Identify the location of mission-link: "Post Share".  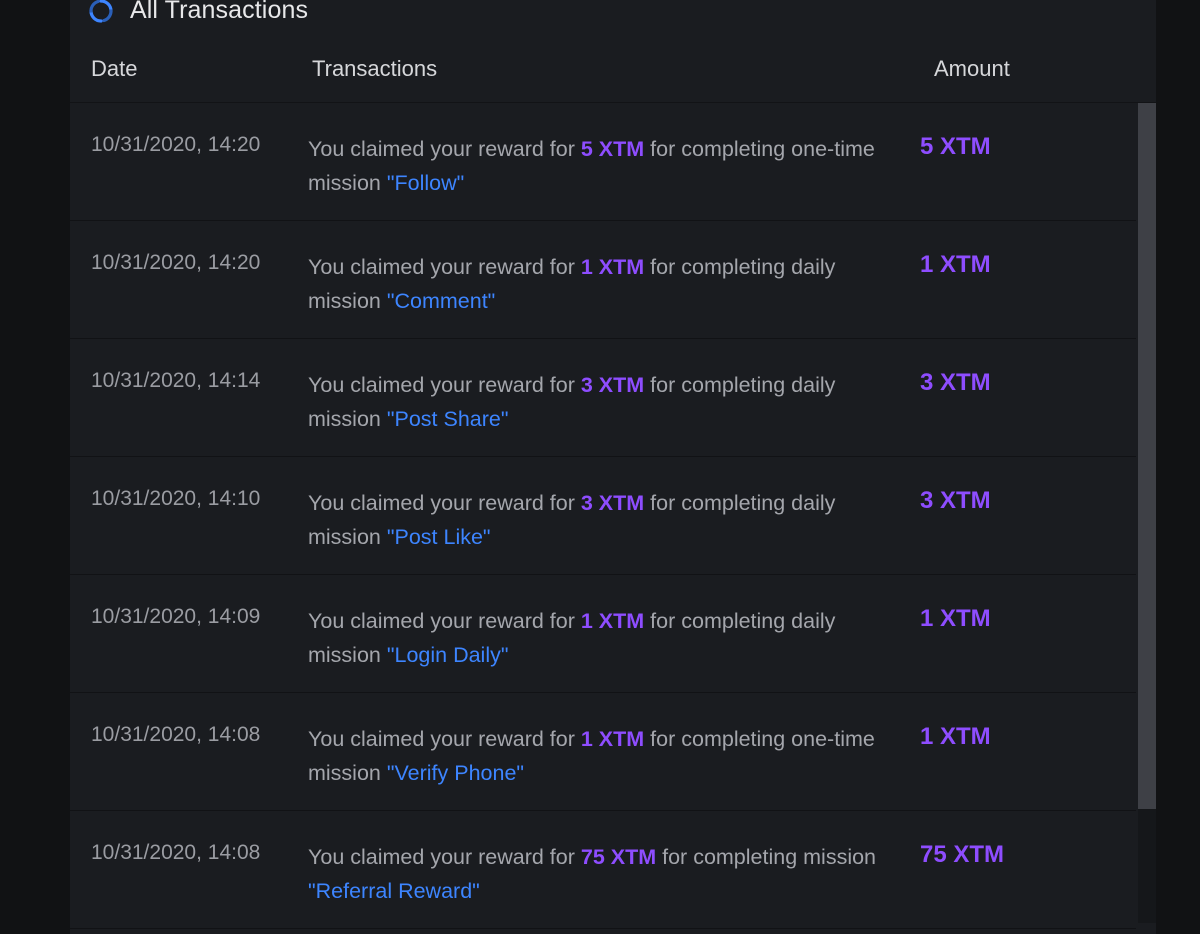
(448, 419).